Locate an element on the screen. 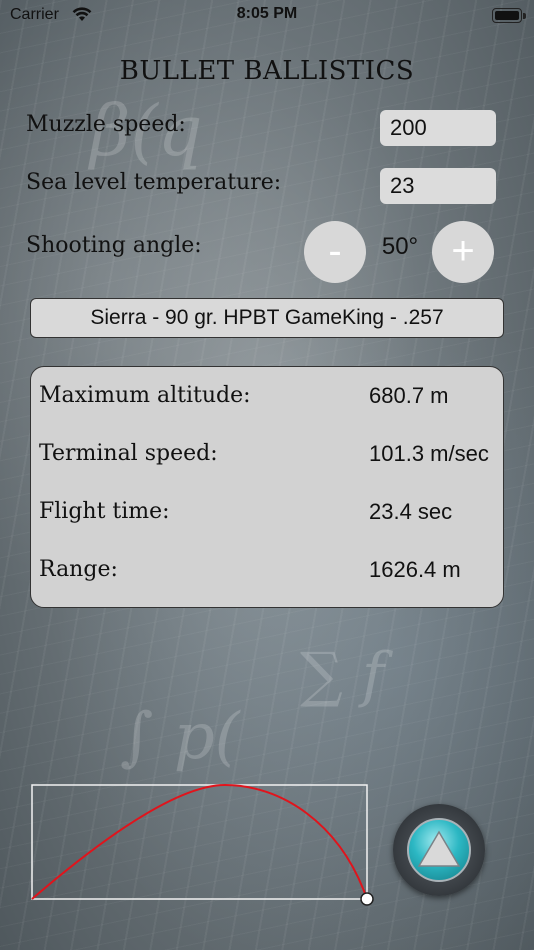 The image size is (534, 950). flight-time-value: 23.4 sec is located at coordinates (411, 511).